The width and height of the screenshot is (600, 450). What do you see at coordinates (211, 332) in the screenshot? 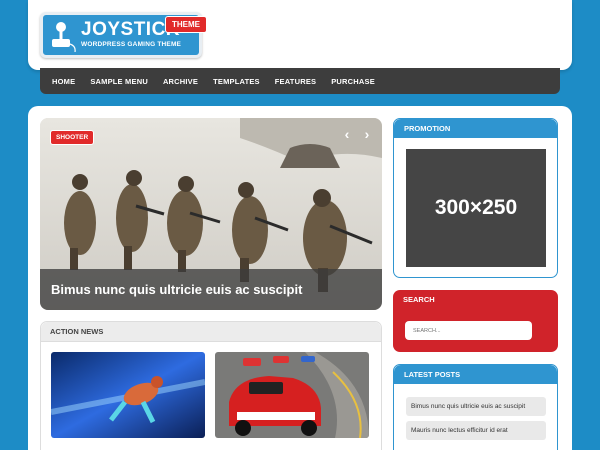
I see `action-news-header: ACTION NEWS` at bounding box center [211, 332].